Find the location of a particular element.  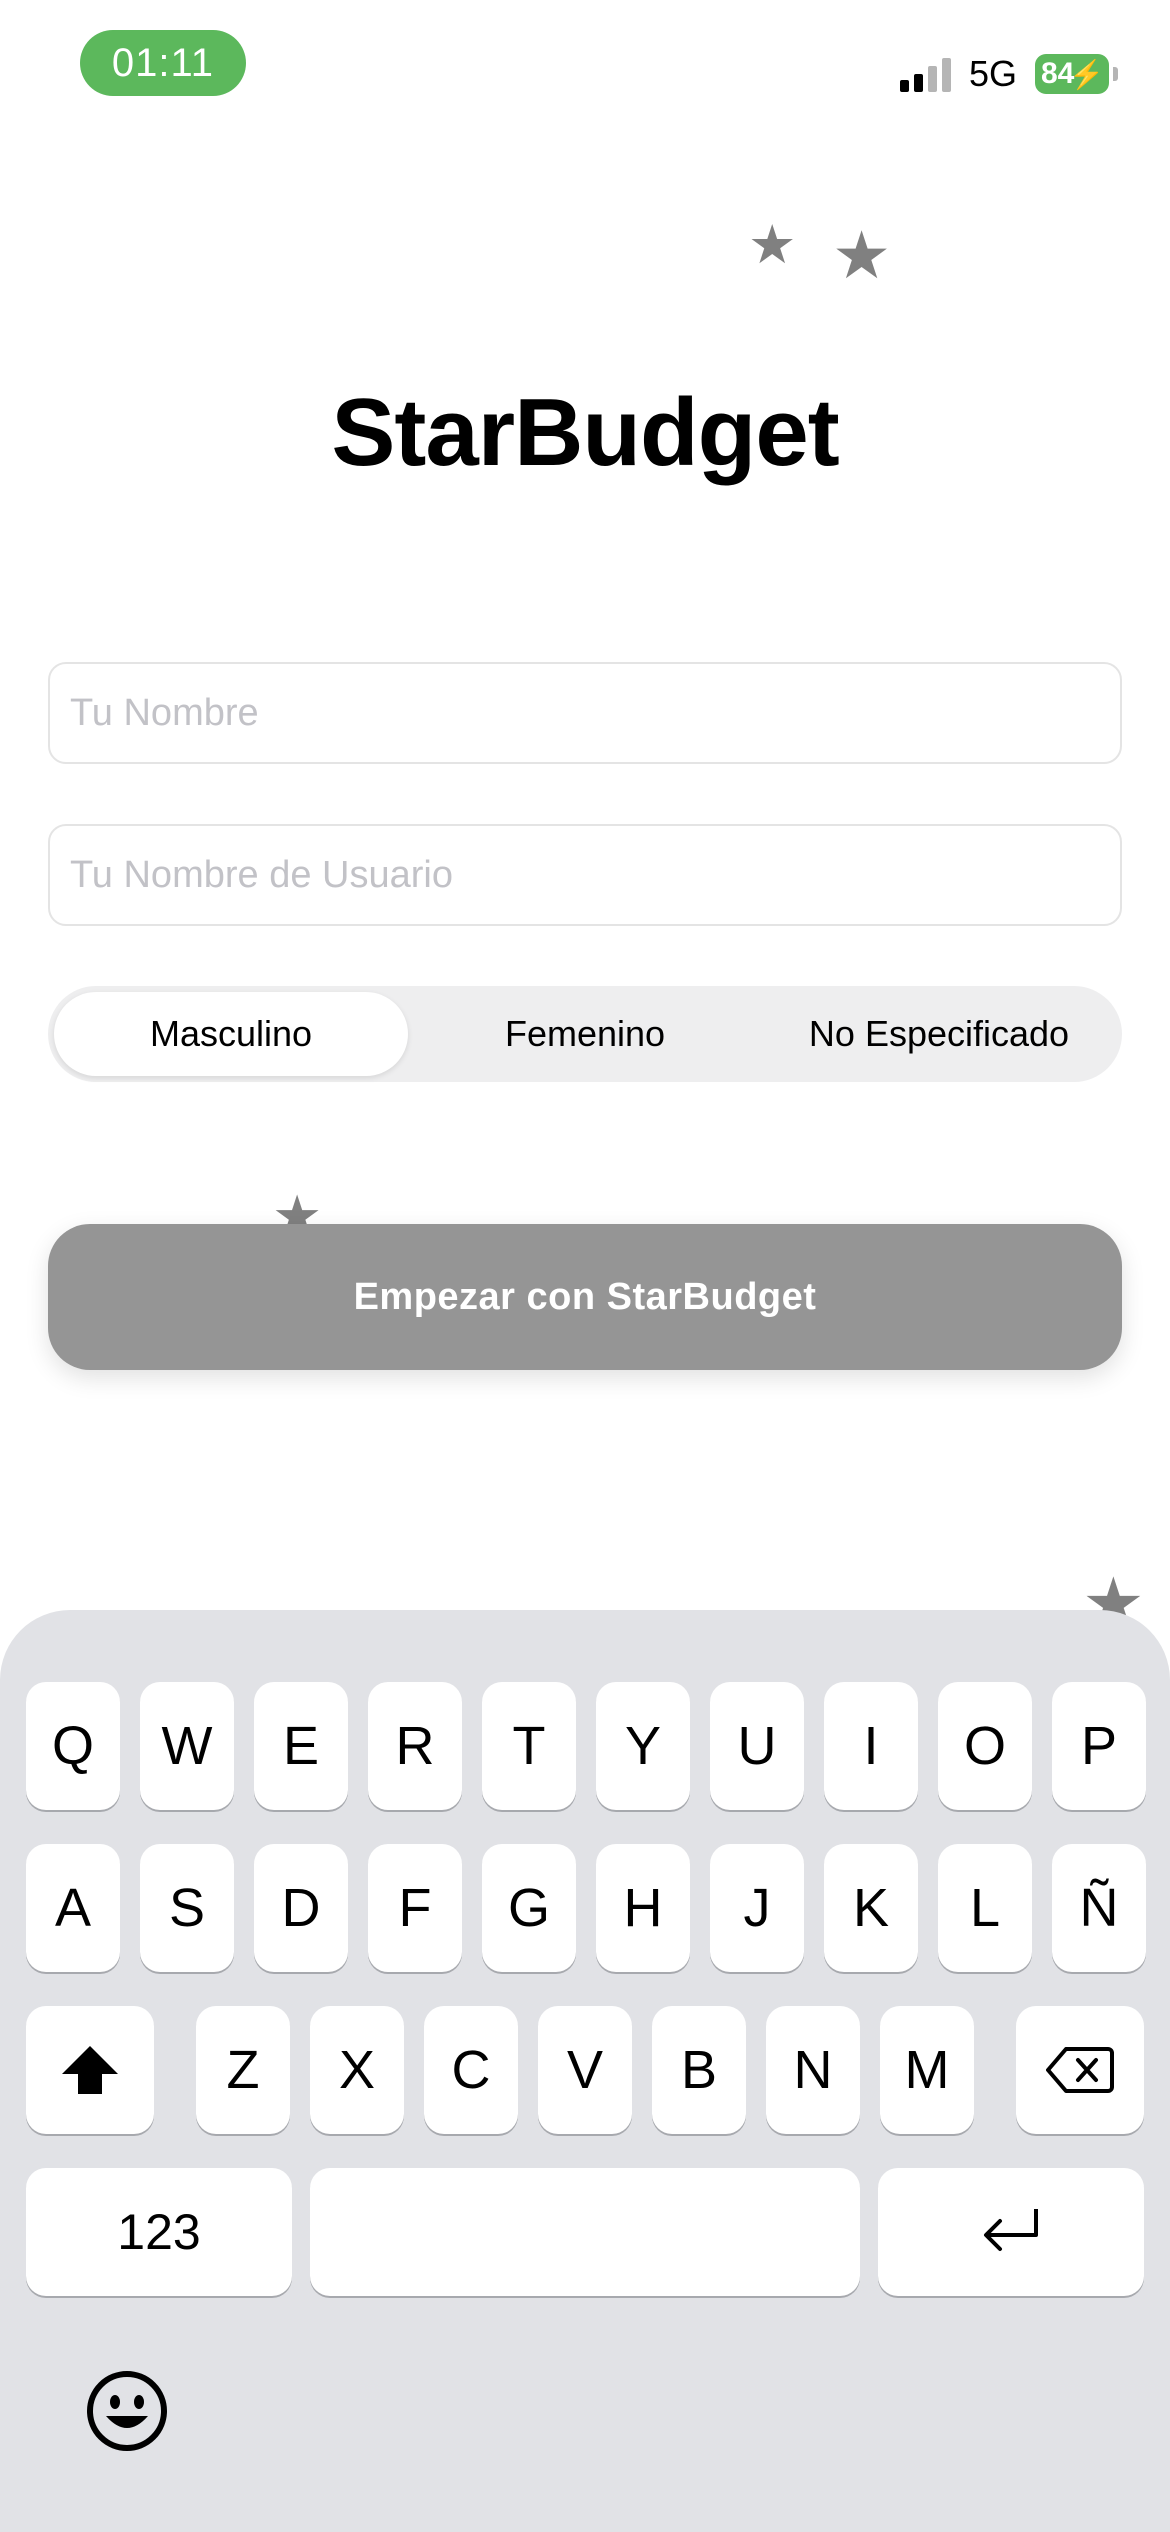

gender-segmented-control: Masculino Femenino No Especificado is located at coordinates (585, 1034).